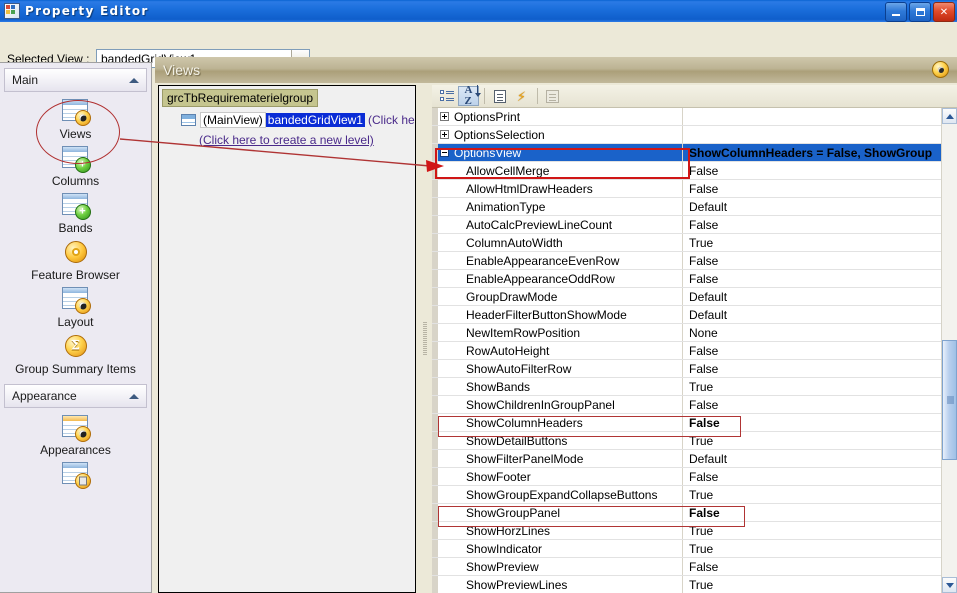  Describe the element at coordinates (75, 434) in the screenshot. I see `sidebar-item-appearances: Appearances` at that location.